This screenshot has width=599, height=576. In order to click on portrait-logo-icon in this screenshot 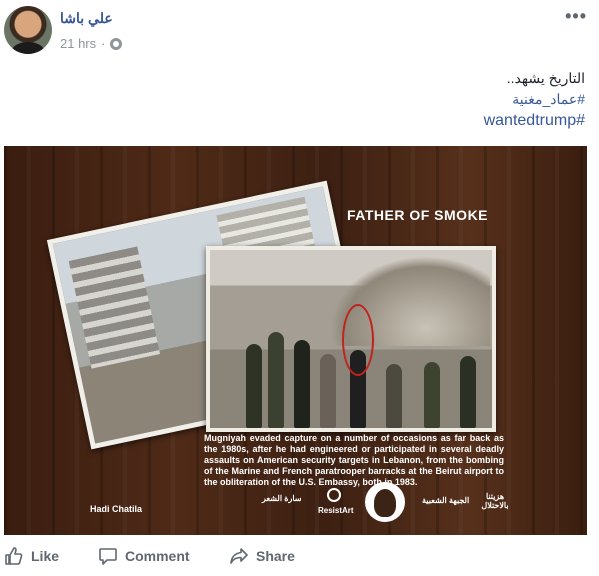, I will do `click(385, 502)`.